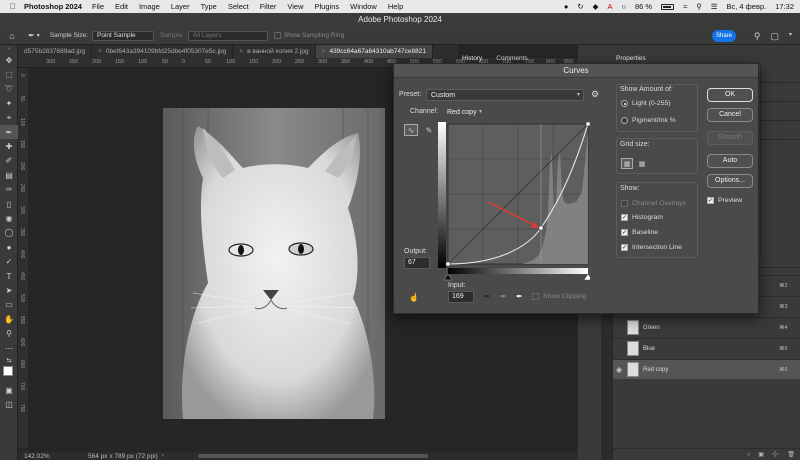 The width and height of the screenshot is (800, 460). I want to click on path-select-tool-icon: ➤, so click(9, 290).